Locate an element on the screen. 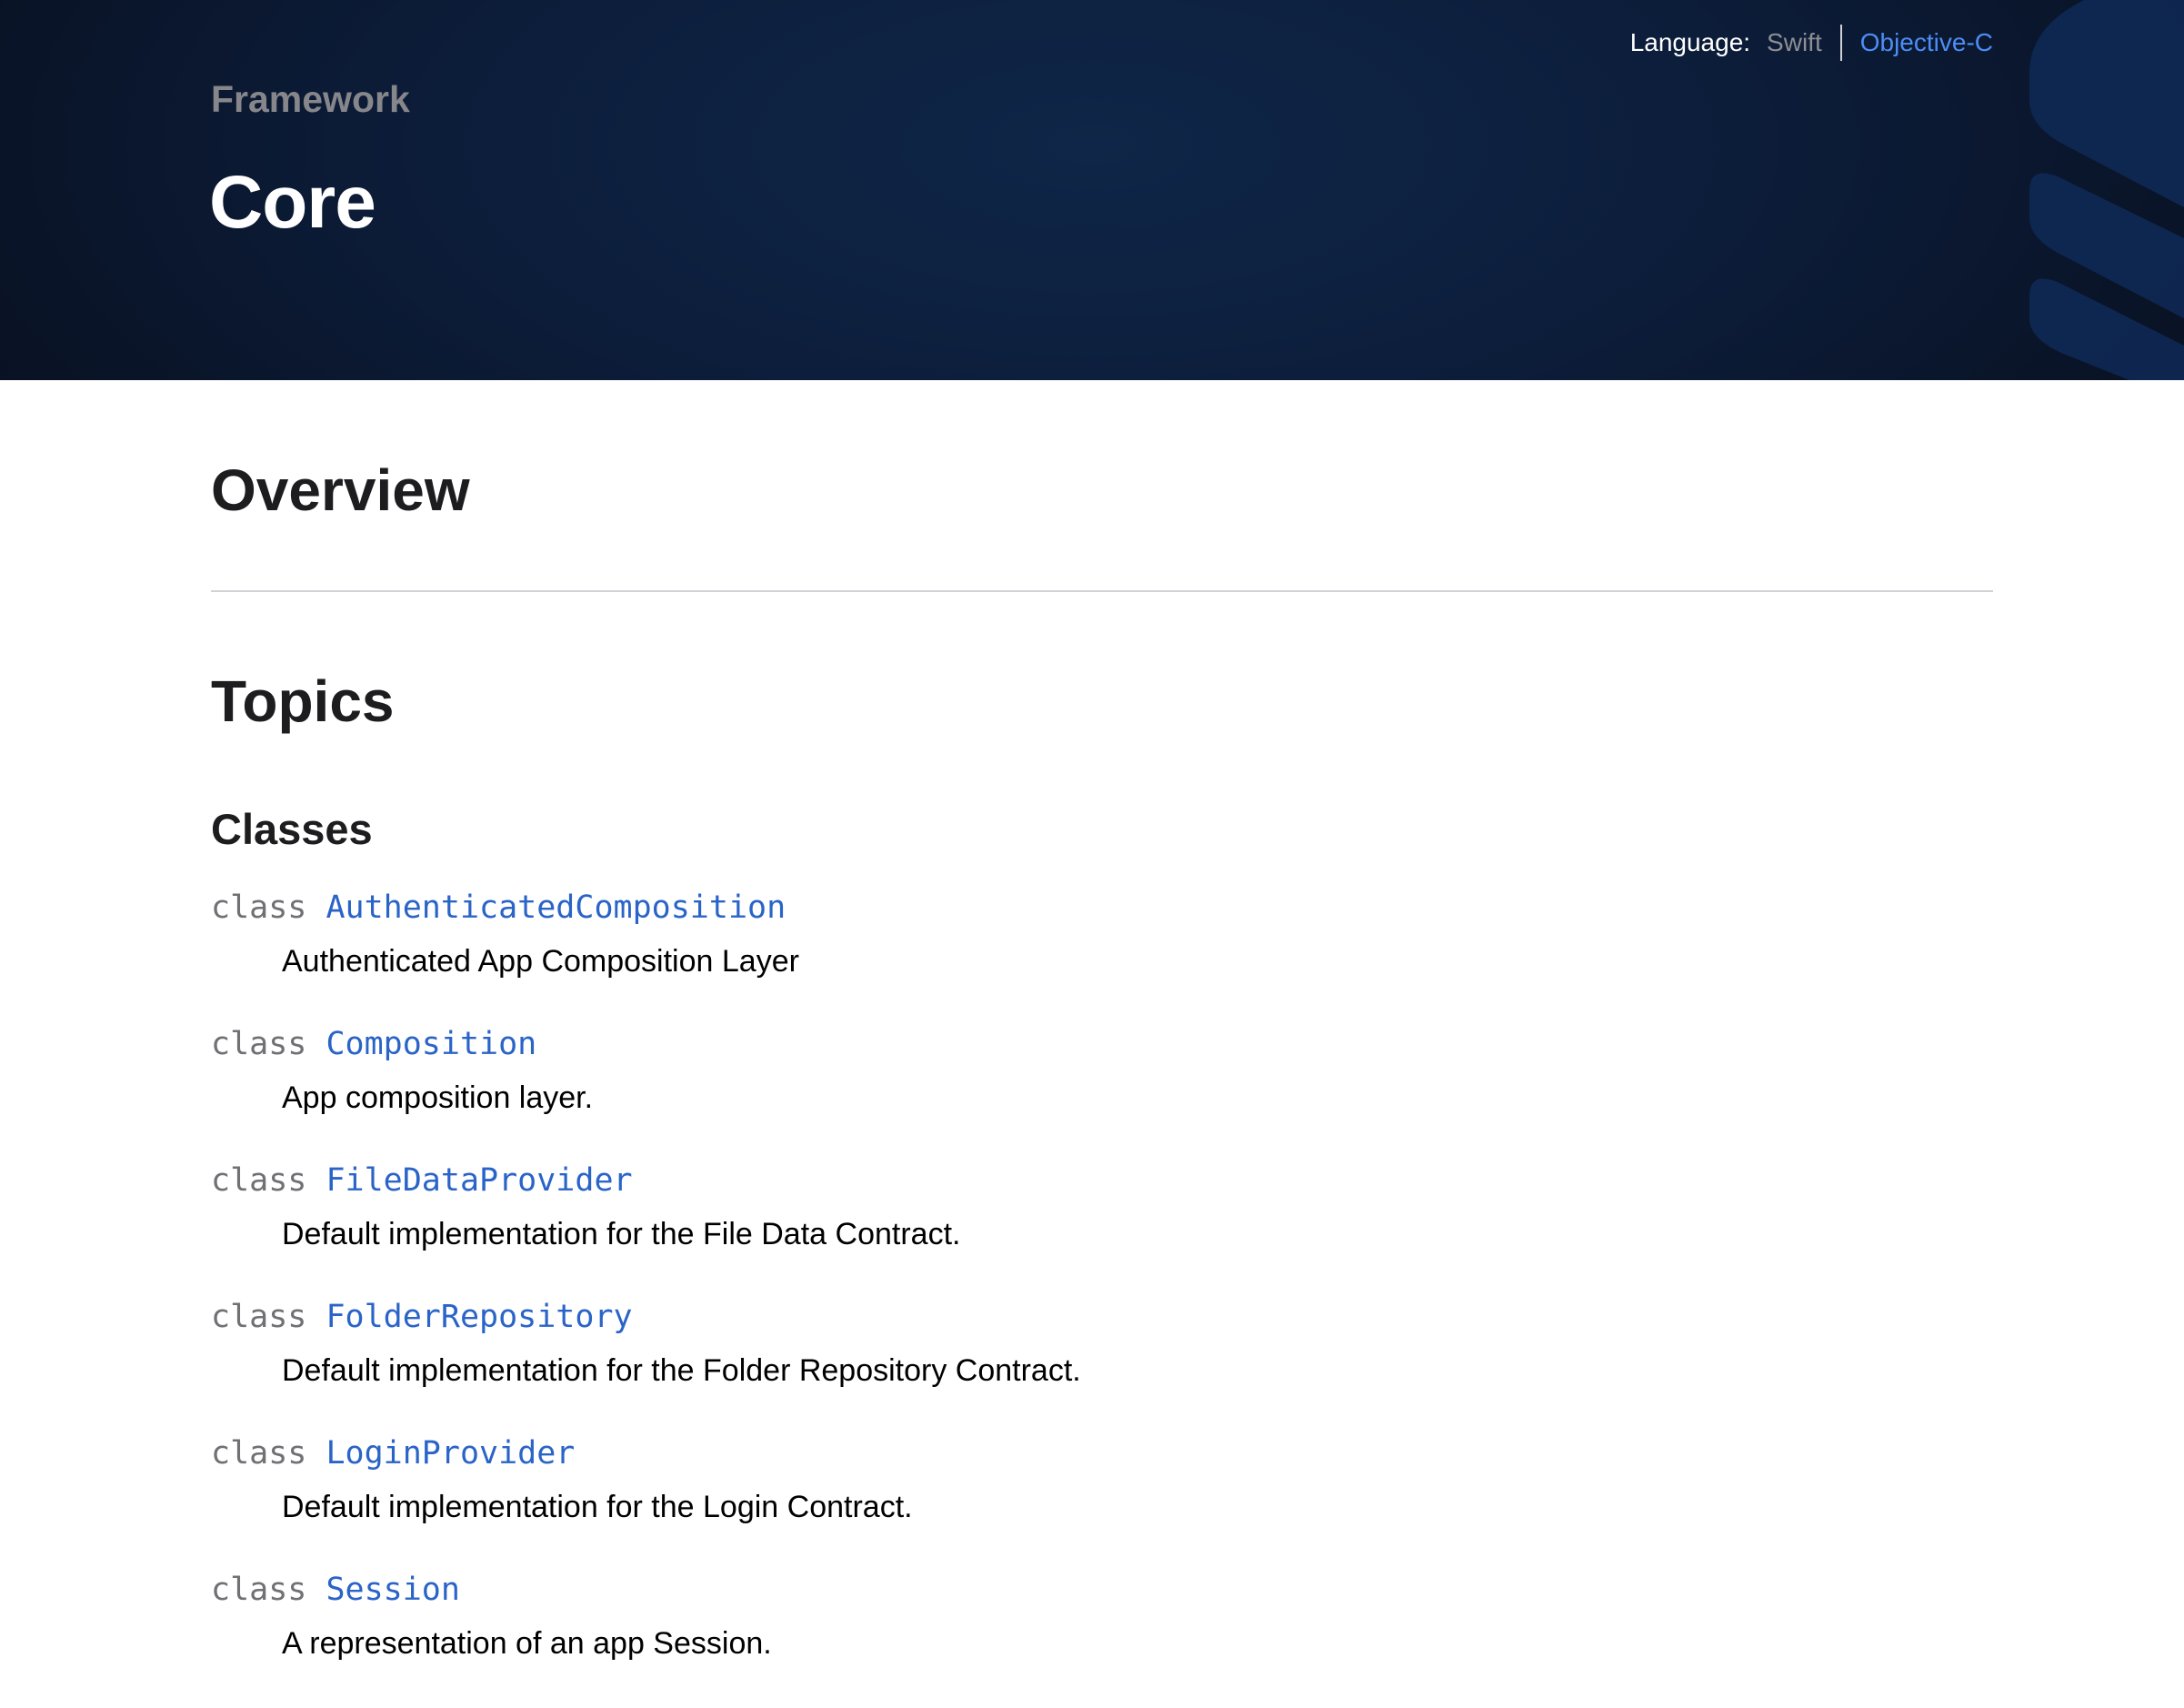  language-switcher: Language: Swift Objective-C is located at coordinates (1811, 43).